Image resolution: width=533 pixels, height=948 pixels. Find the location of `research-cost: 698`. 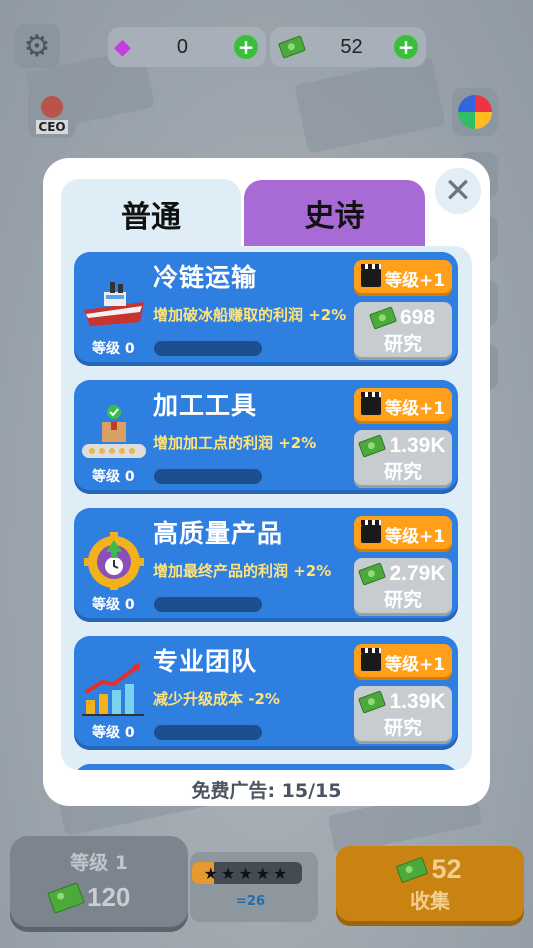

research-cost: 698 is located at coordinates (417, 317).